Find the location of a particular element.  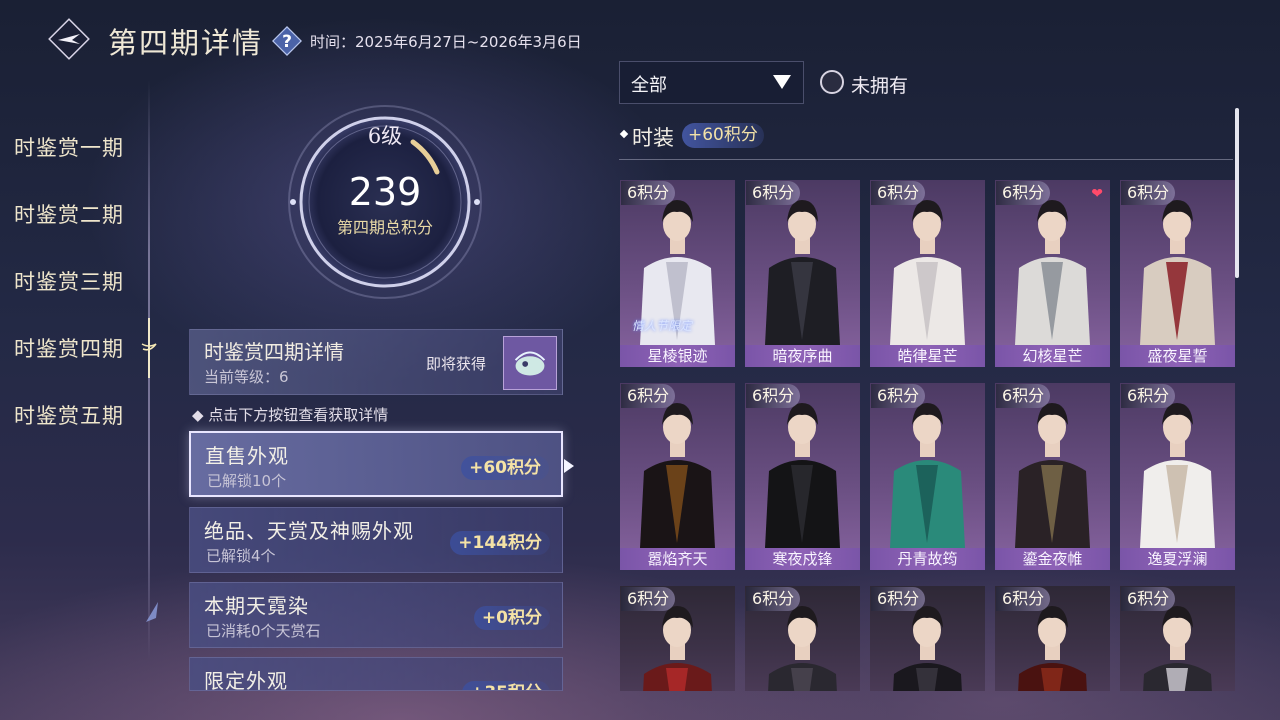

chevron-down-icon is located at coordinates (782, 82).